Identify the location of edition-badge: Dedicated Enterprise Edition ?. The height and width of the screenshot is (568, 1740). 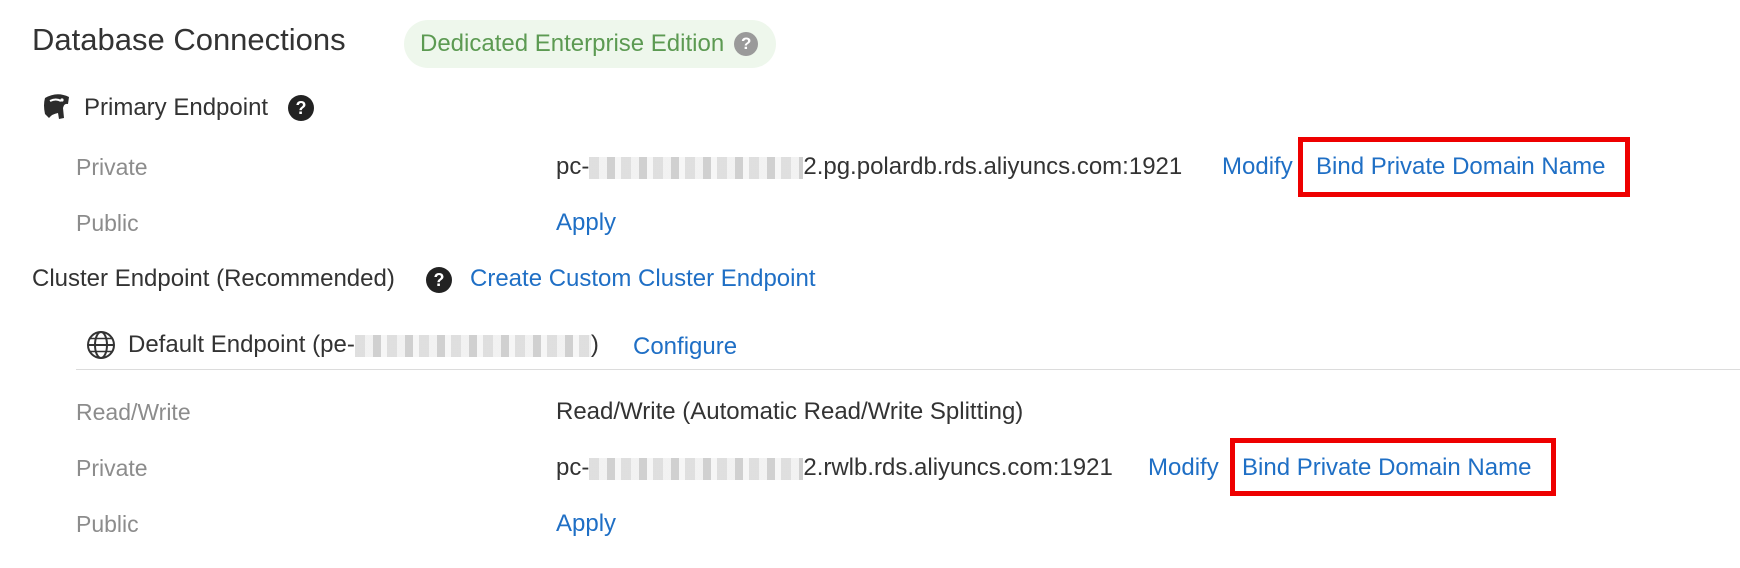
(590, 44).